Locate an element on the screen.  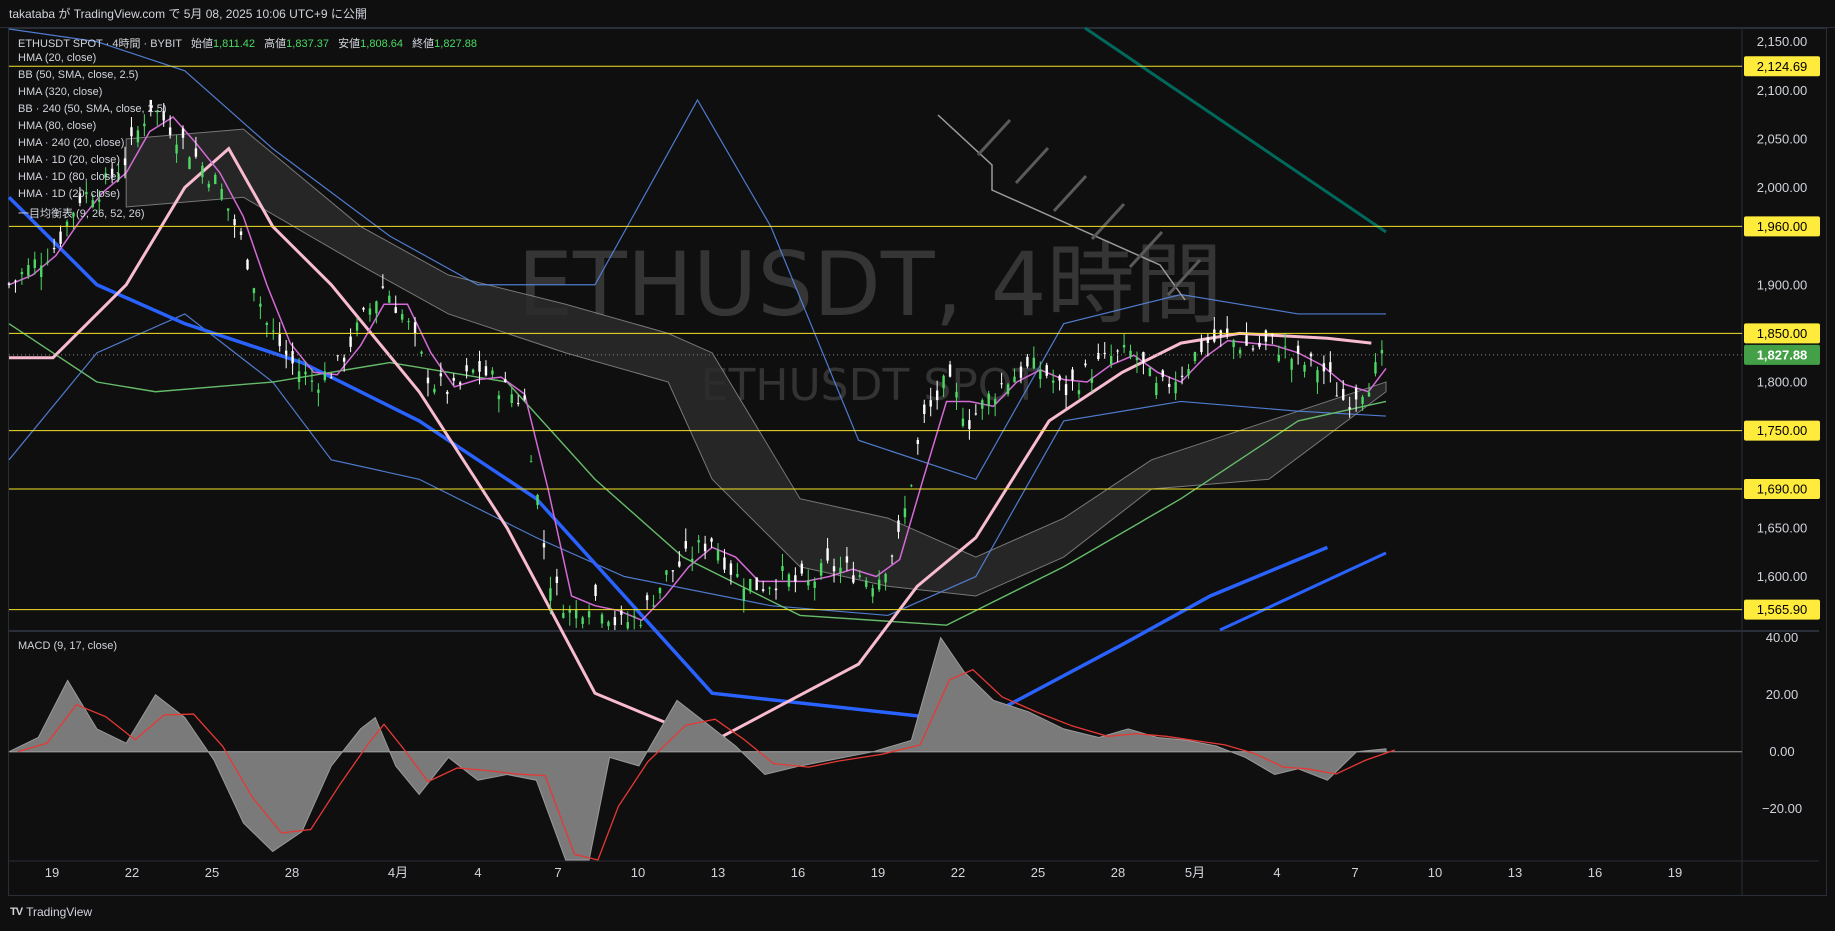
close-value: 1,827.88 is located at coordinates (455, 44).